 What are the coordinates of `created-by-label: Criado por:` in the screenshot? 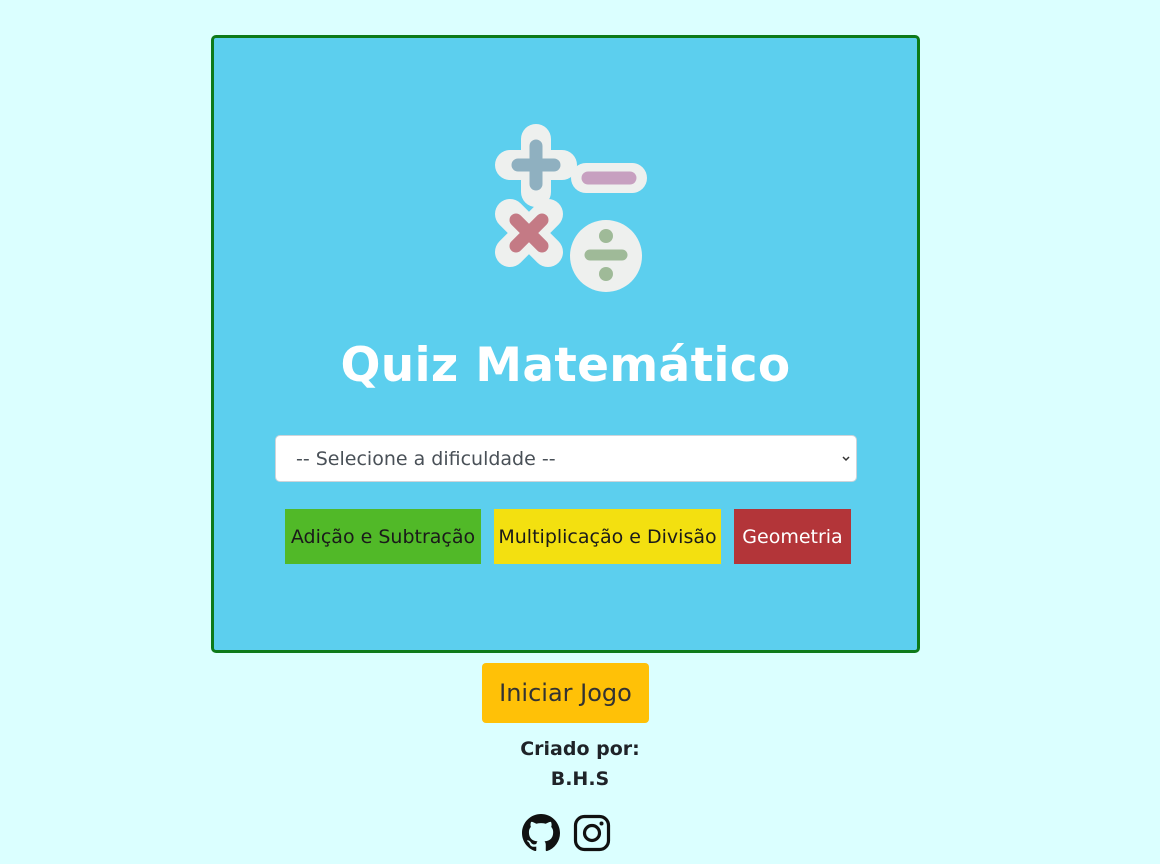 It's located at (580, 749).